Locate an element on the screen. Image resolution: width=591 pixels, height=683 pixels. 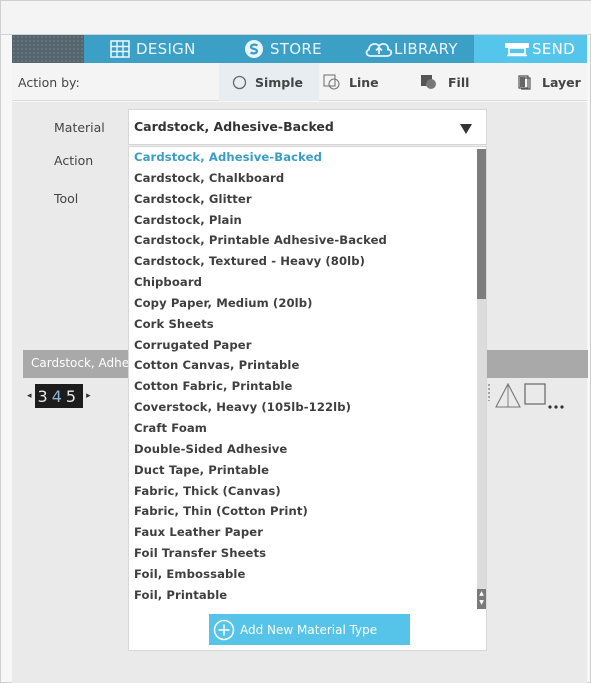
tab-store-label: STORE is located at coordinates (296, 49).